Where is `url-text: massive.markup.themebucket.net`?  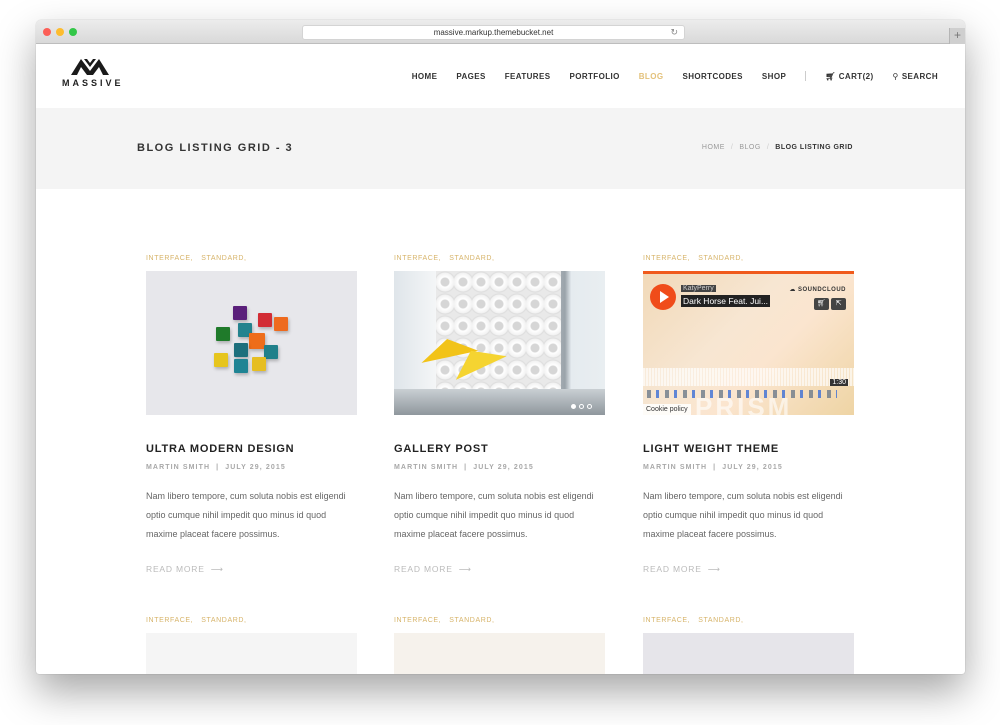
url-text: massive.markup.themebucket.net is located at coordinates (493, 32).